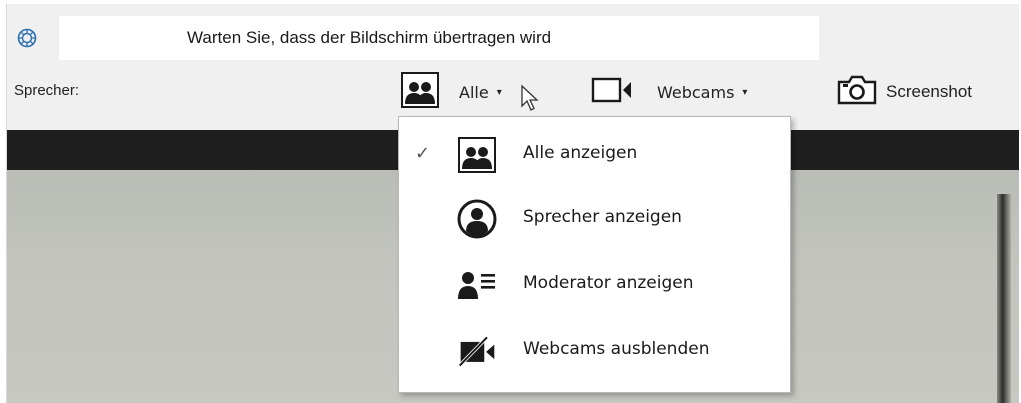 This screenshot has height=403, width=1021. I want to click on menu-item-hide-webcams: Webcams ausblenden, so click(594, 351).